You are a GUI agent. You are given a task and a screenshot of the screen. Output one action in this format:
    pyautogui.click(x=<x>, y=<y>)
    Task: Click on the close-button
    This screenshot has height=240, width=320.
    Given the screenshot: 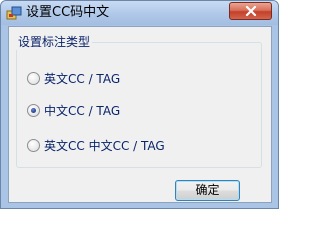 What is the action you would take?
    pyautogui.click(x=250, y=11)
    